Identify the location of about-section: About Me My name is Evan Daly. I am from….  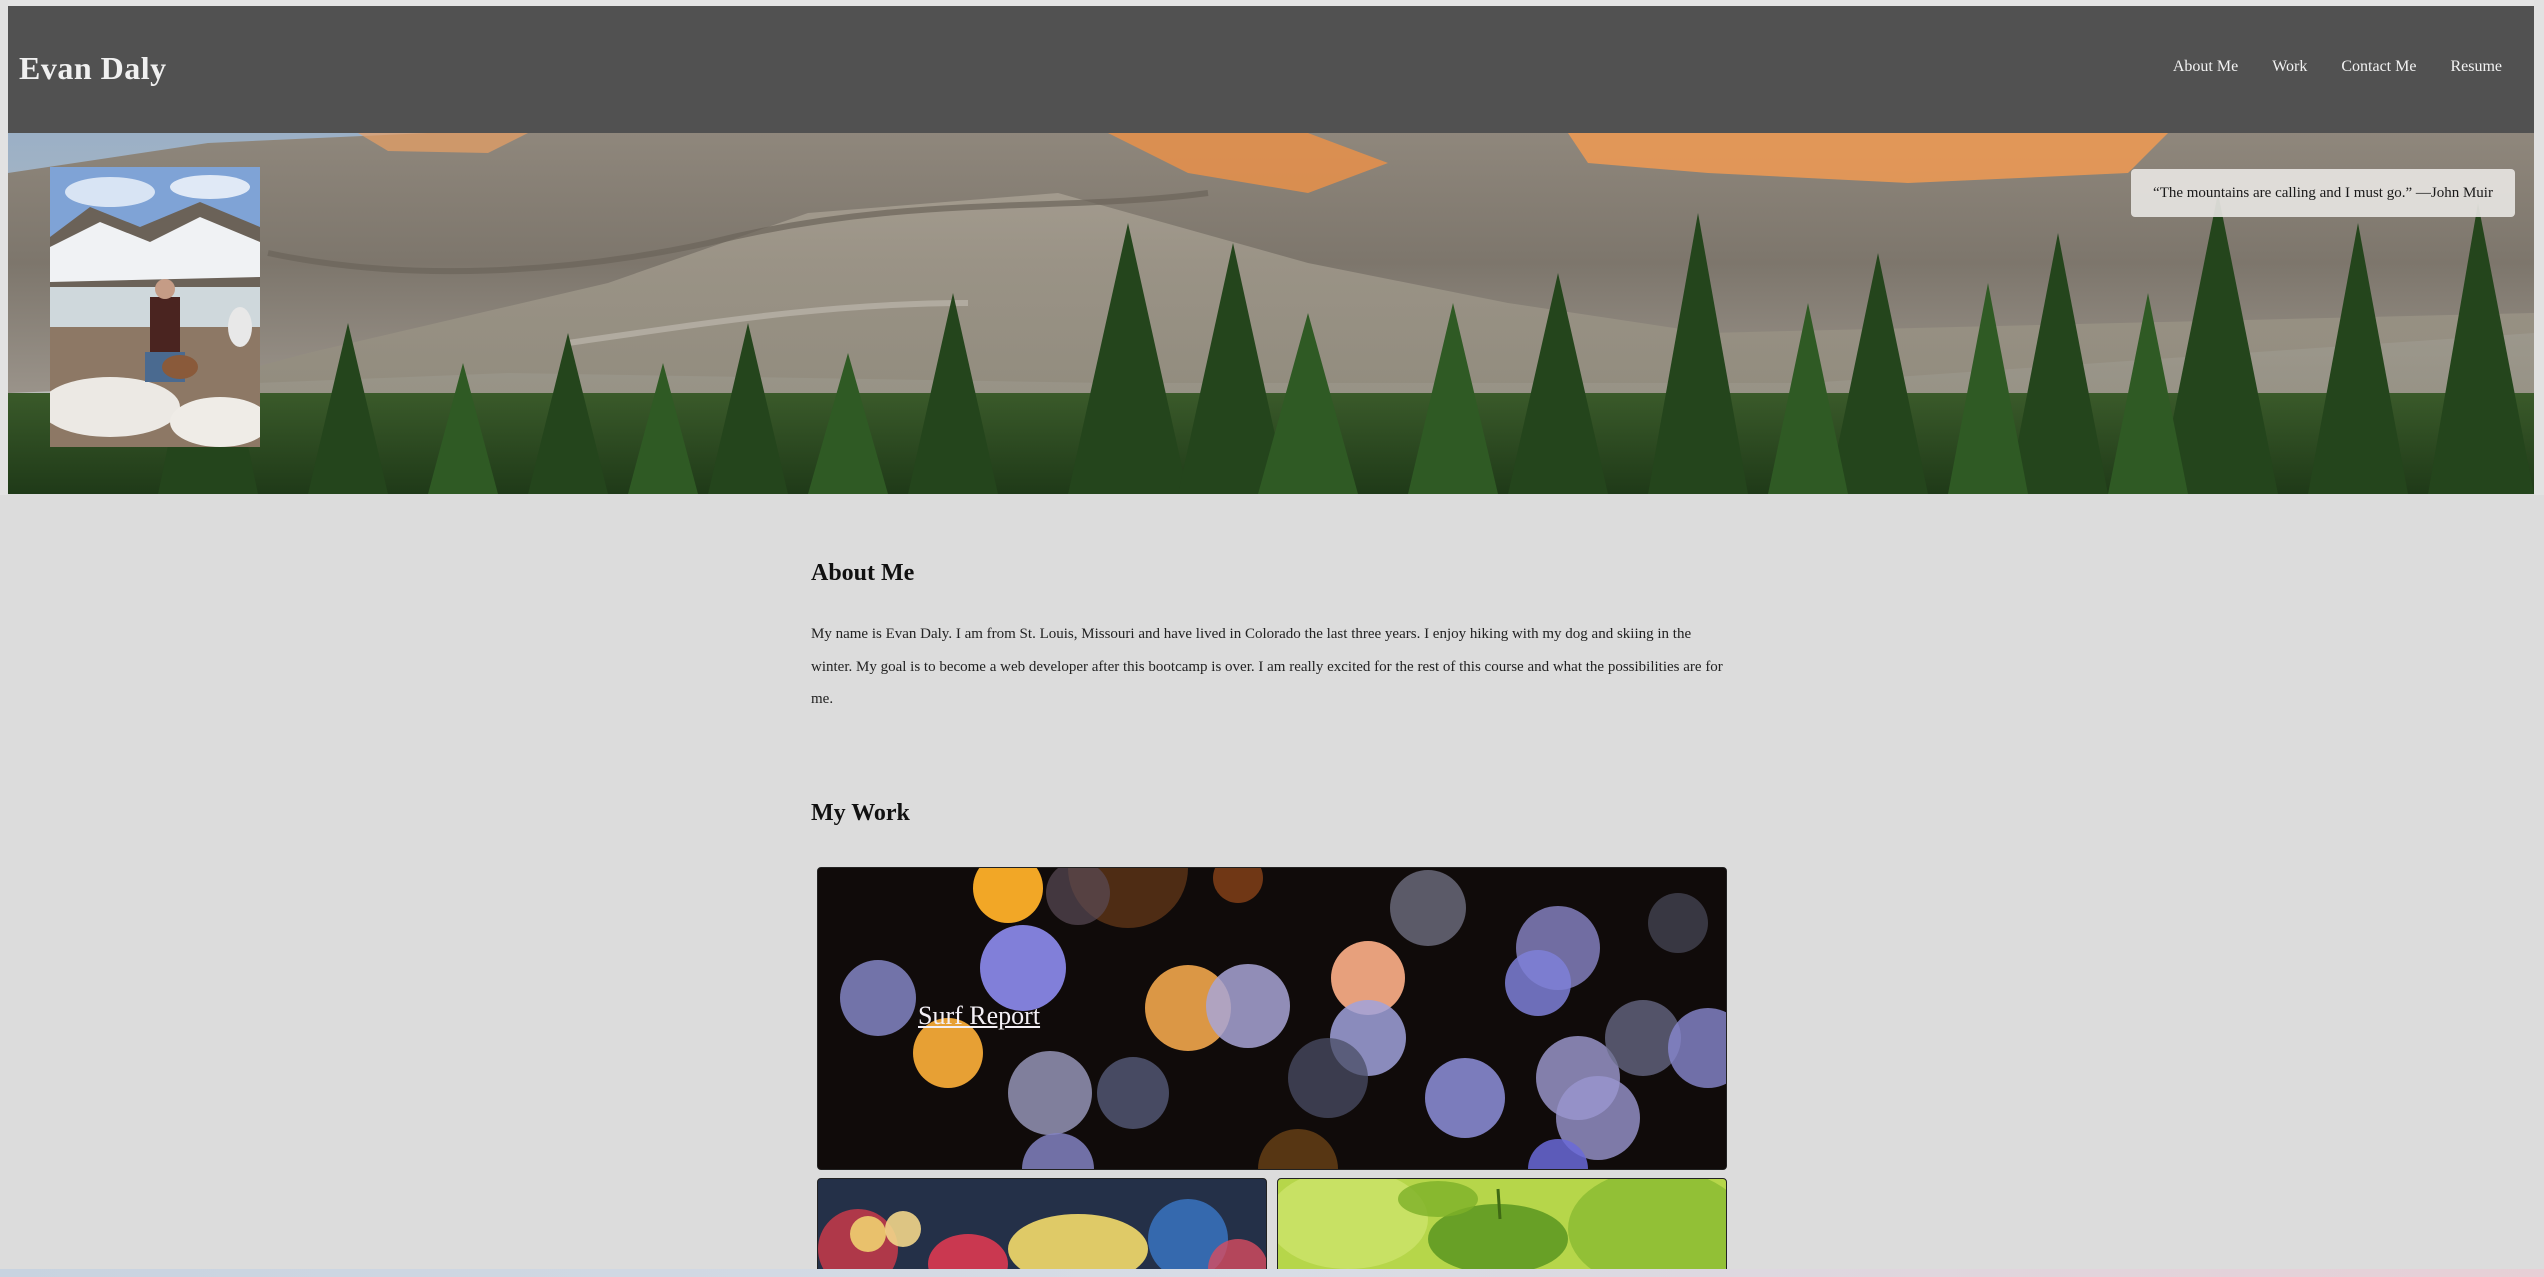
(1271, 638).